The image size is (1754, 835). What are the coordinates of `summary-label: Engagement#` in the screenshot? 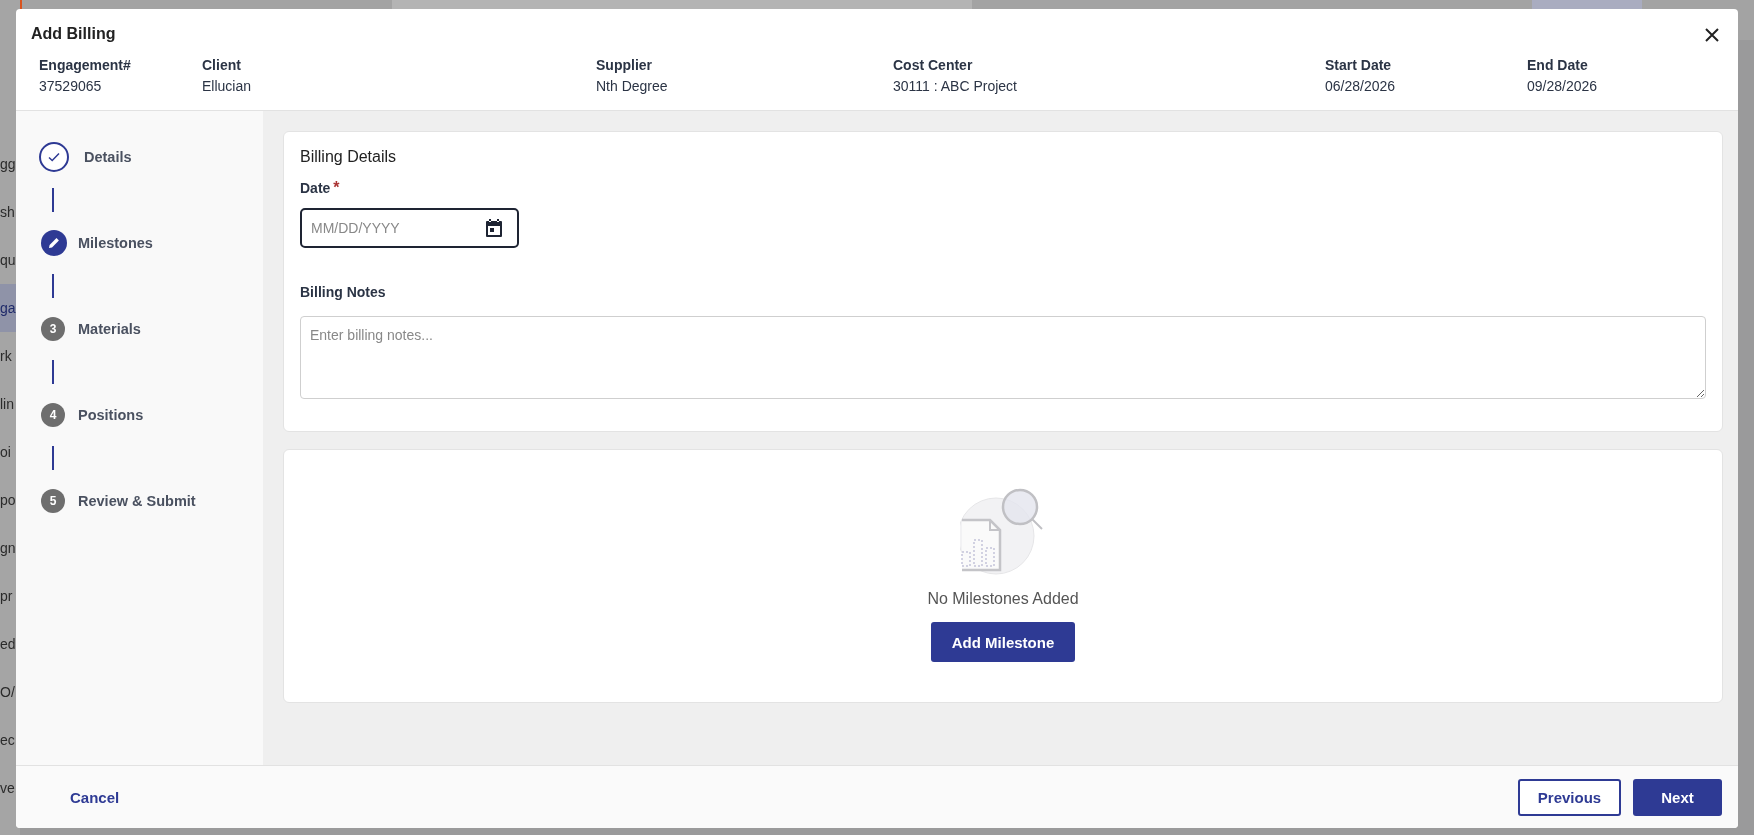 It's located at (85, 65).